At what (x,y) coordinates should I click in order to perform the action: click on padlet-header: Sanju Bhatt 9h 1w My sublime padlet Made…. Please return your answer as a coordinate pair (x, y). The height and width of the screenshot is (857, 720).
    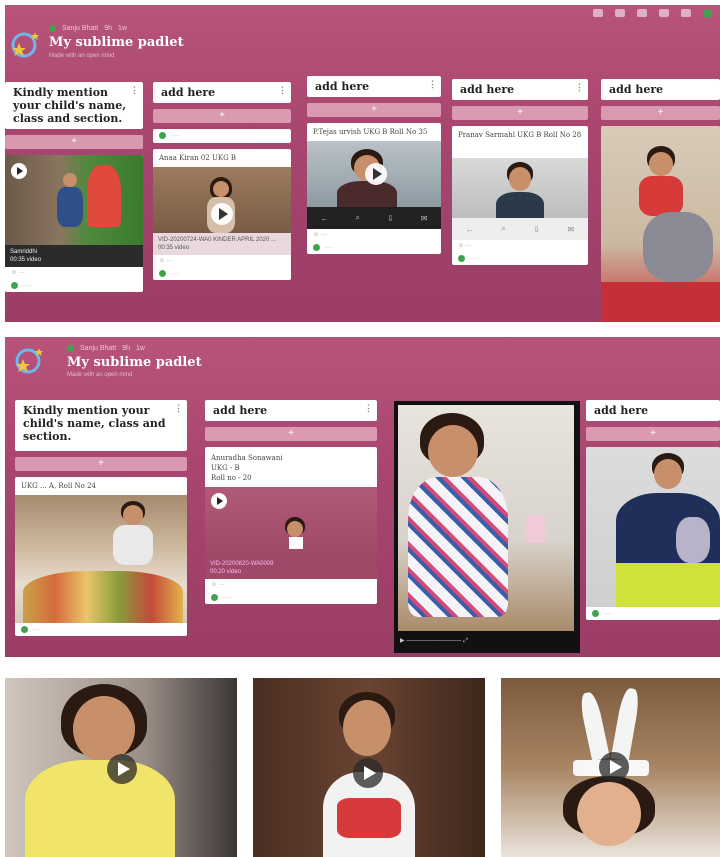
    Looking at the image, I should click on (362, 357).